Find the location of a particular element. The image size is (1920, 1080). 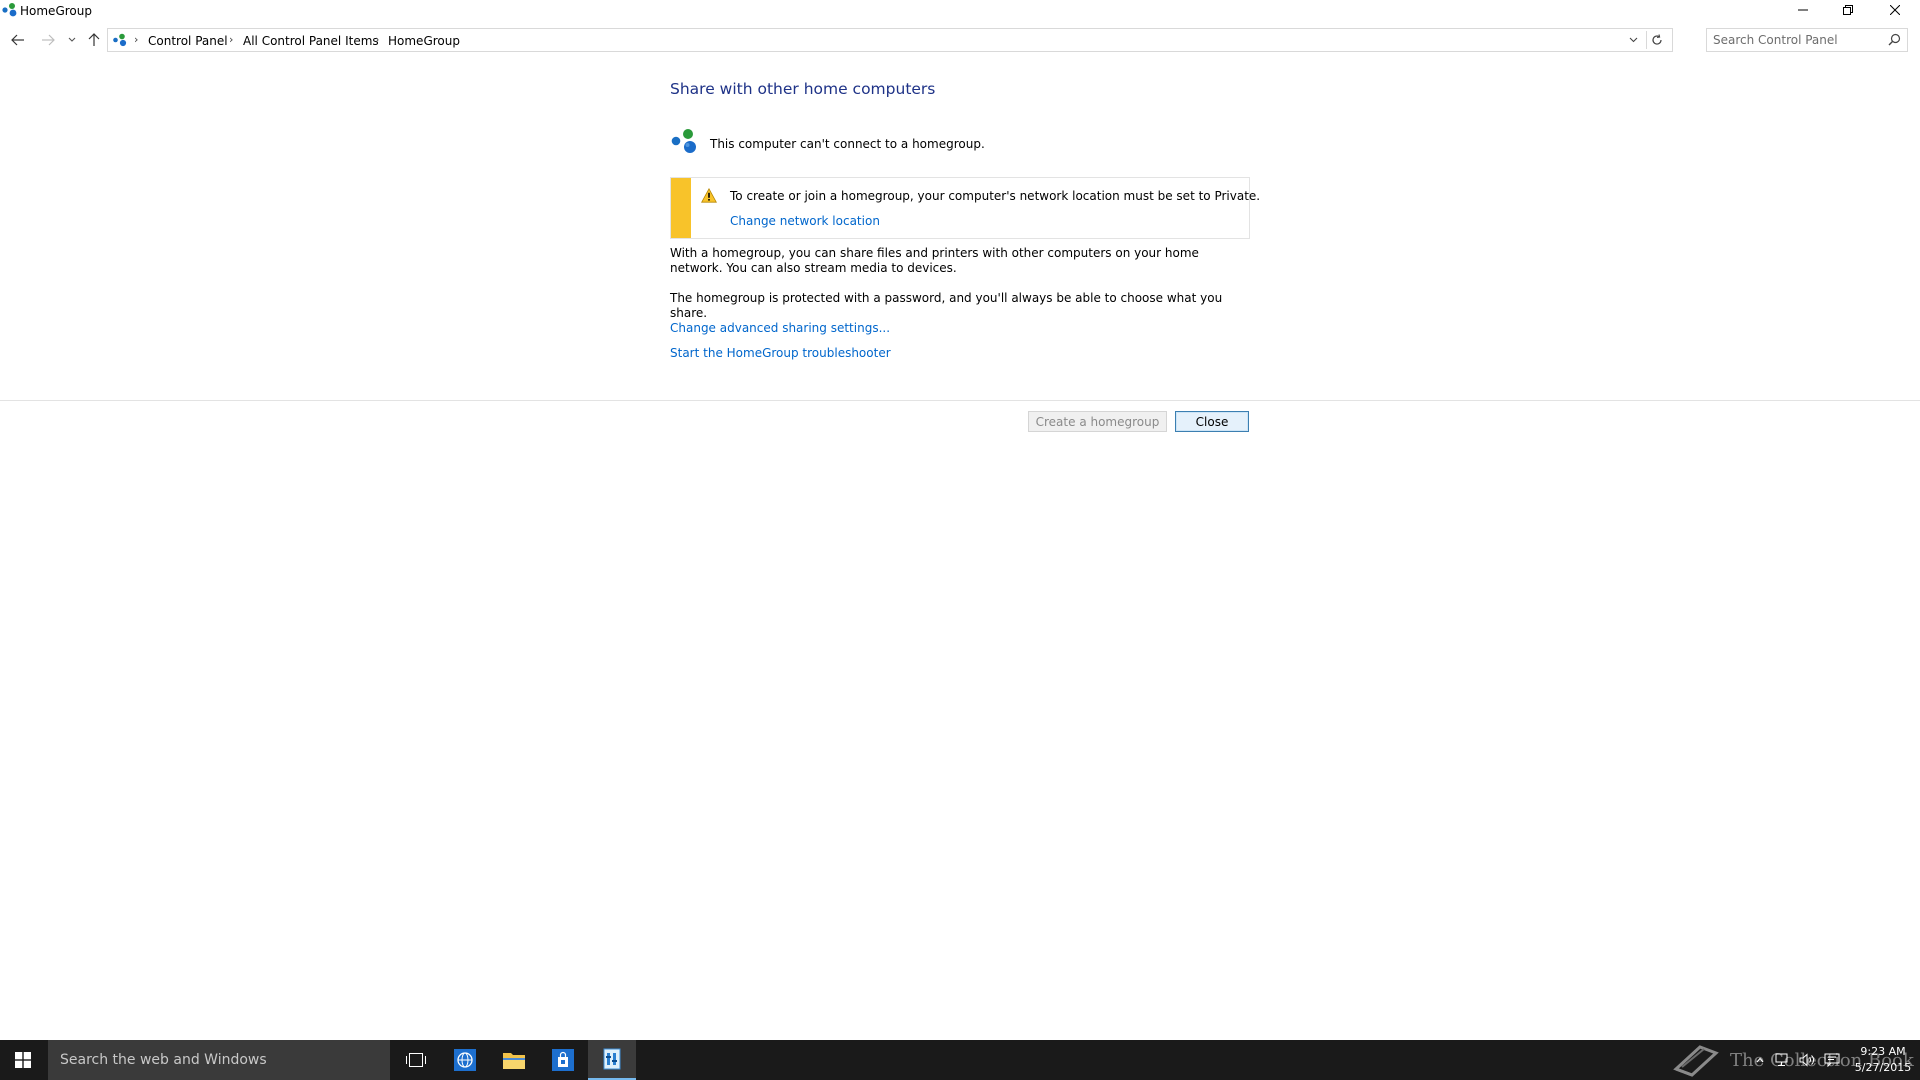

up-button is located at coordinates (94, 40).